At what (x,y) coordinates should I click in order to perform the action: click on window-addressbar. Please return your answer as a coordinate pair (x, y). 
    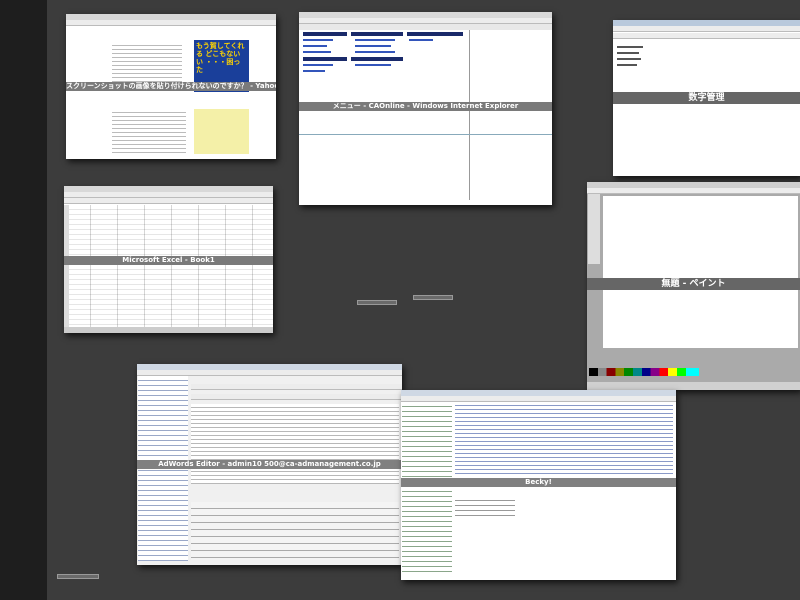
    Looking at the image, I should click on (706, 36).